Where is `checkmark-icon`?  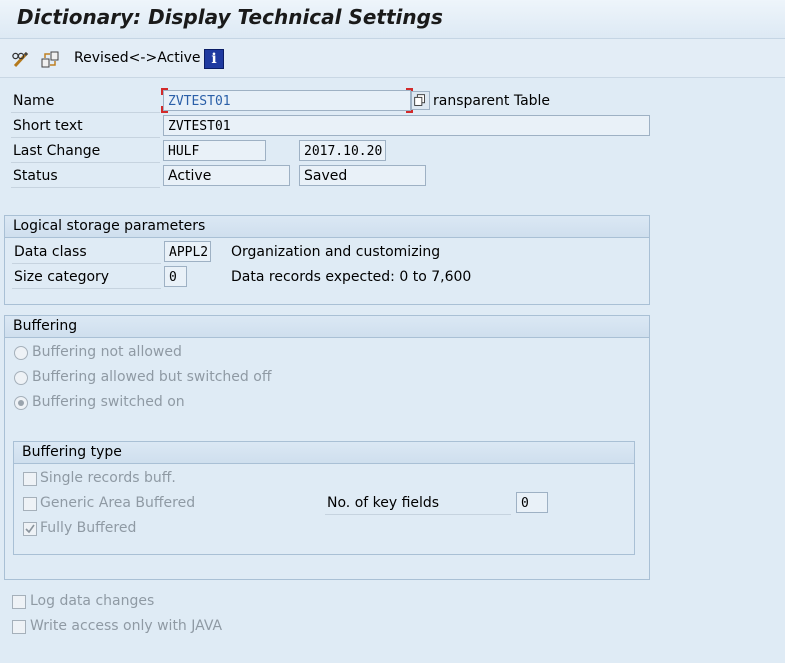 checkmark-icon is located at coordinates (30, 529).